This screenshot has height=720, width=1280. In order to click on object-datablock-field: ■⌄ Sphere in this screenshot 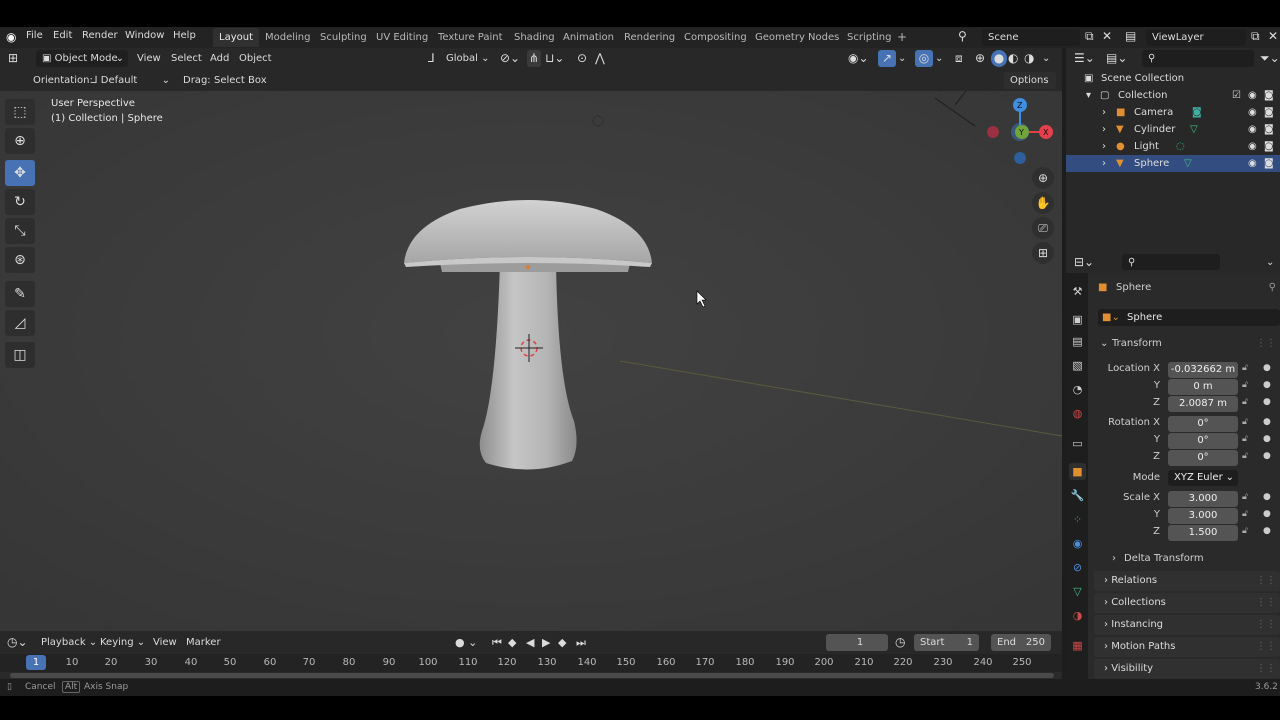, I will do `click(1189, 317)`.